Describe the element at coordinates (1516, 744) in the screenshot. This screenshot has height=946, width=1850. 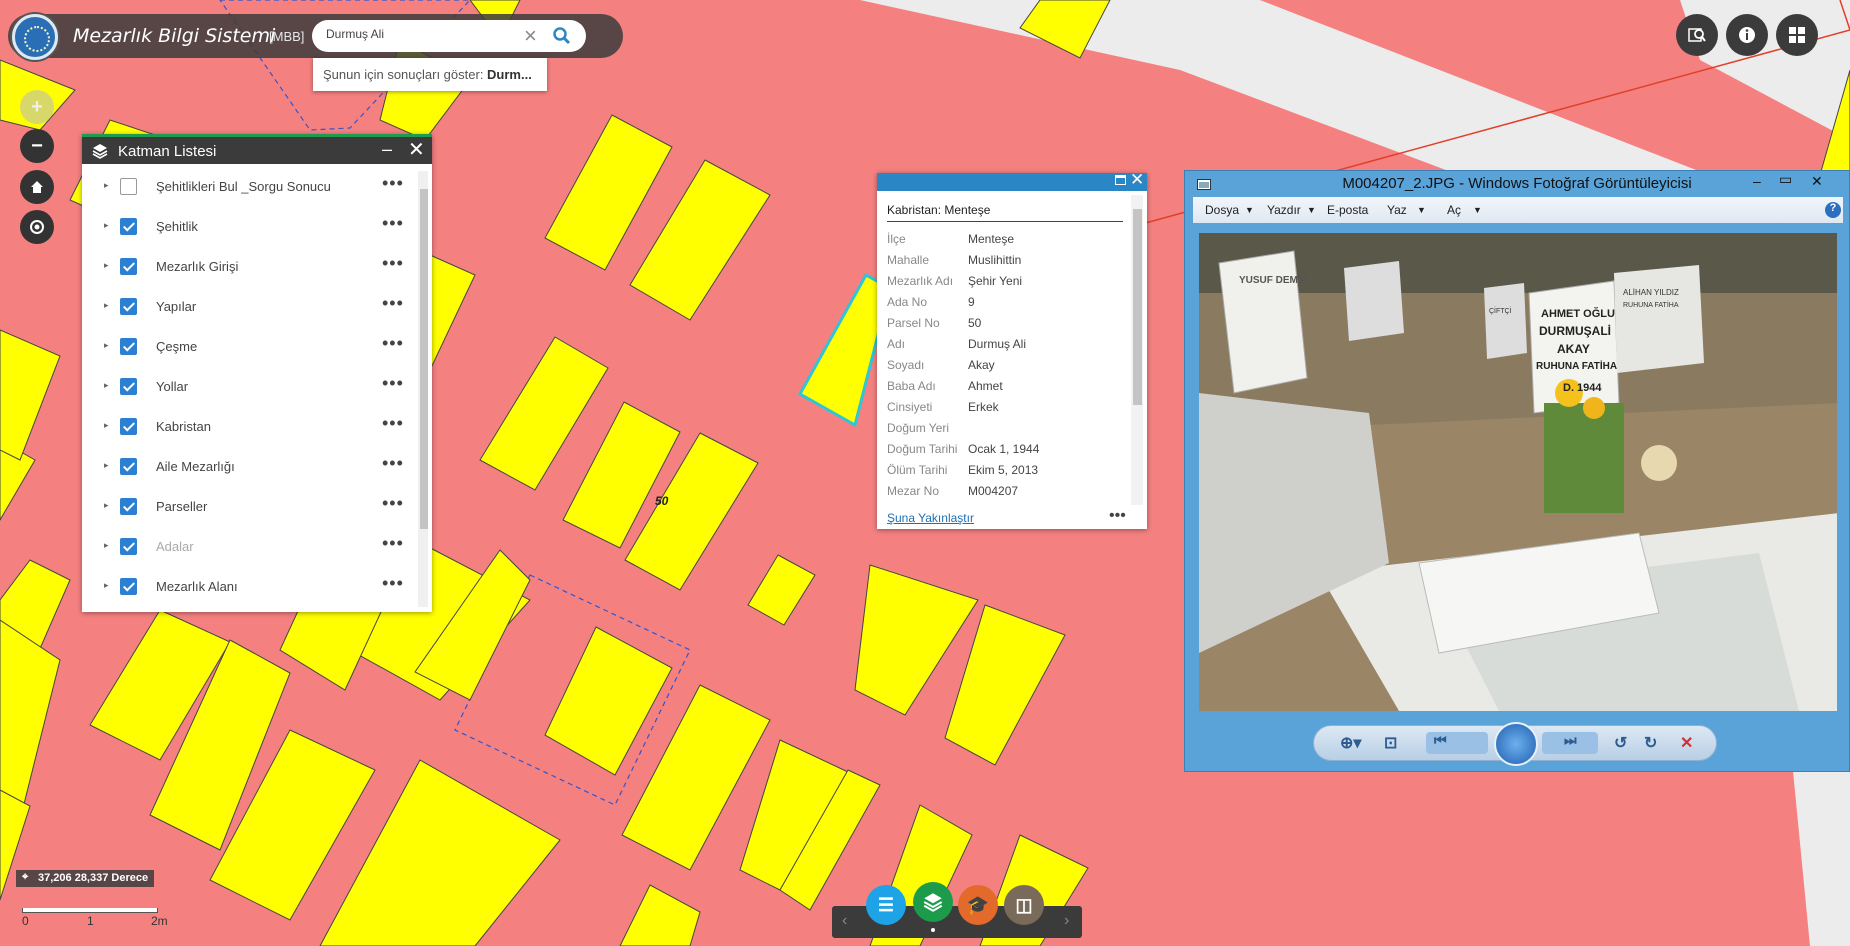
I see `slideshow-button` at that location.